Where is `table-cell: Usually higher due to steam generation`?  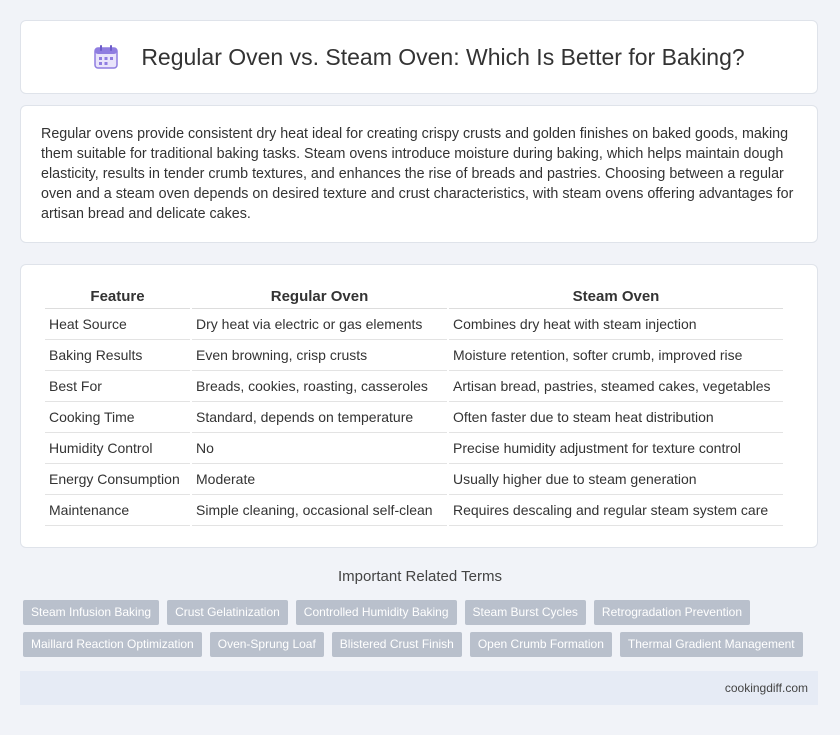 table-cell: Usually higher due to steam generation is located at coordinates (616, 479).